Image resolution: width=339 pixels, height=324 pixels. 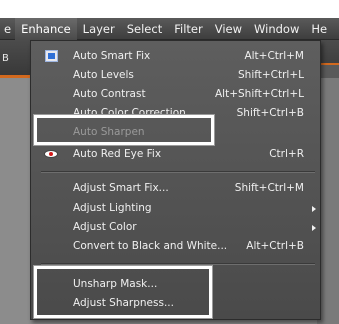 What do you see at coordinates (144, 29) in the screenshot?
I see `menu-select: Select` at bounding box center [144, 29].